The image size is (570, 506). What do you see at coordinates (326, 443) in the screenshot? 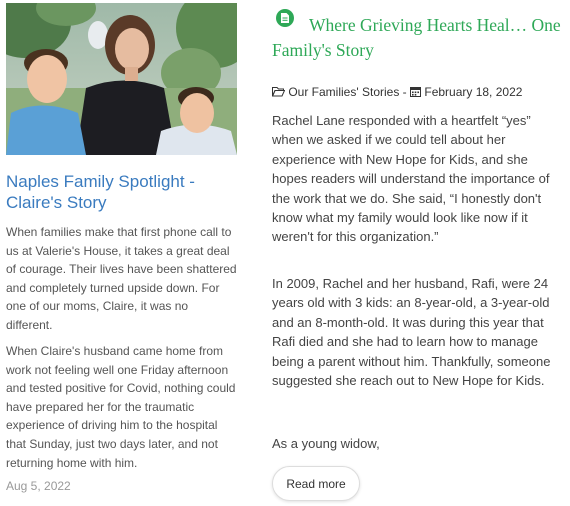
I see `post-excerpt-paragraph: As a young widow,` at bounding box center [326, 443].